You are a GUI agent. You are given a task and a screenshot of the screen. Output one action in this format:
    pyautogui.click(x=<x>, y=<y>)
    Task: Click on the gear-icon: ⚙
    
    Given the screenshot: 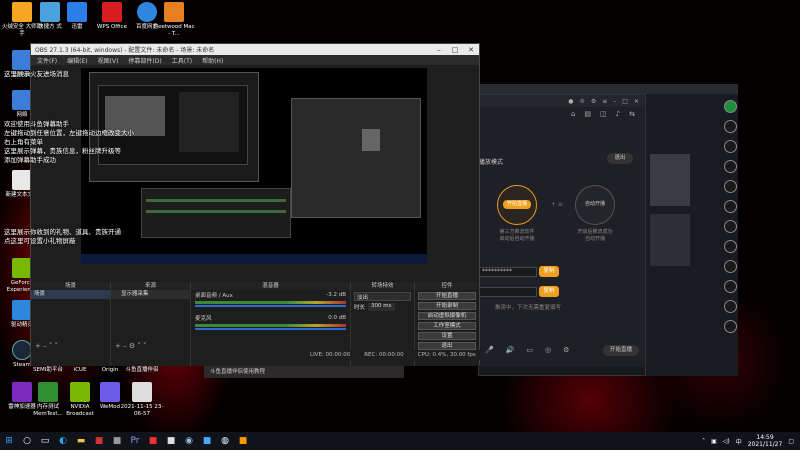 What is the action you would take?
    pyautogui.click(x=566, y=350)
    